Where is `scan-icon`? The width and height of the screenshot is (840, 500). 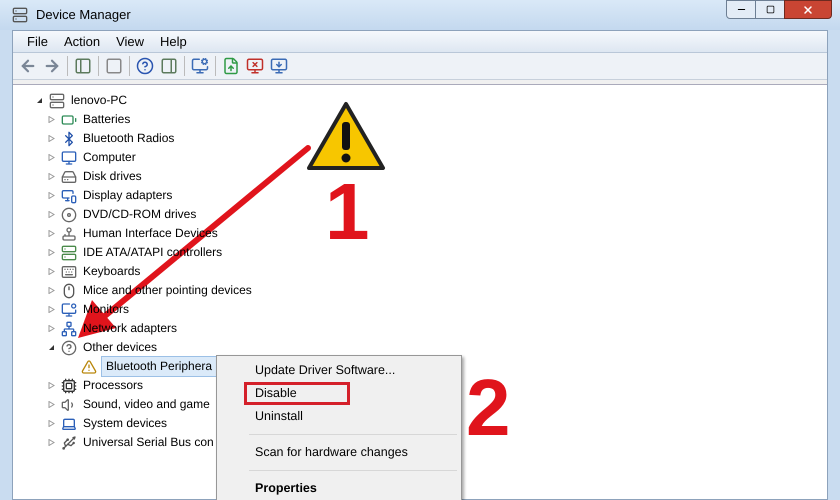
scan-icon is located at coordinates (200, 66).